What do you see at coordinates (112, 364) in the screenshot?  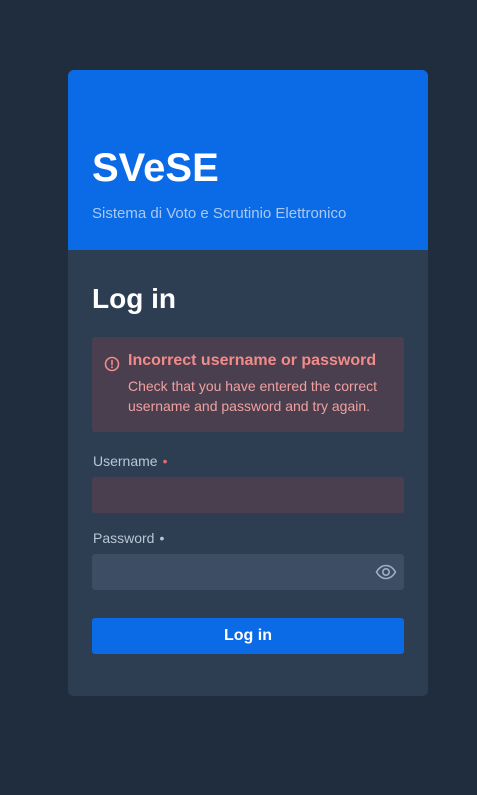 I see `alert-circle-icon` at bounding box center [112, 364].